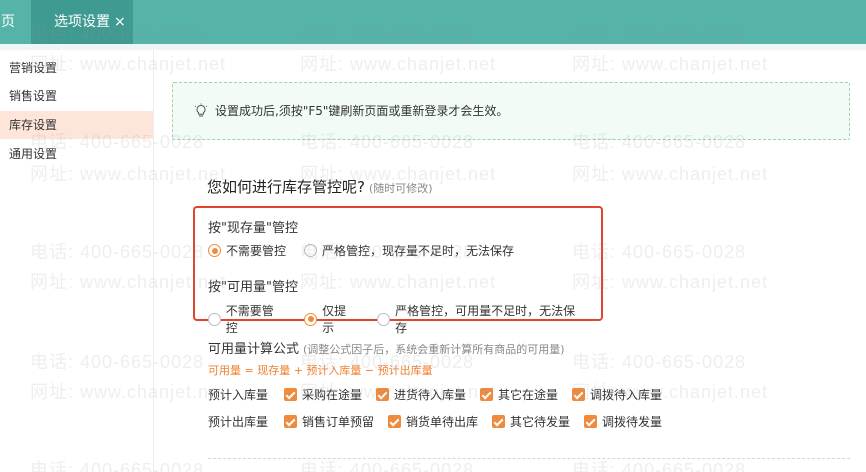 This screenshot has height=472, width=866. What do you see at coordinates (76, 96) in the screenshot?
I see `sidebar-item-sales: 销售设置` at bounding box center [76, 96].